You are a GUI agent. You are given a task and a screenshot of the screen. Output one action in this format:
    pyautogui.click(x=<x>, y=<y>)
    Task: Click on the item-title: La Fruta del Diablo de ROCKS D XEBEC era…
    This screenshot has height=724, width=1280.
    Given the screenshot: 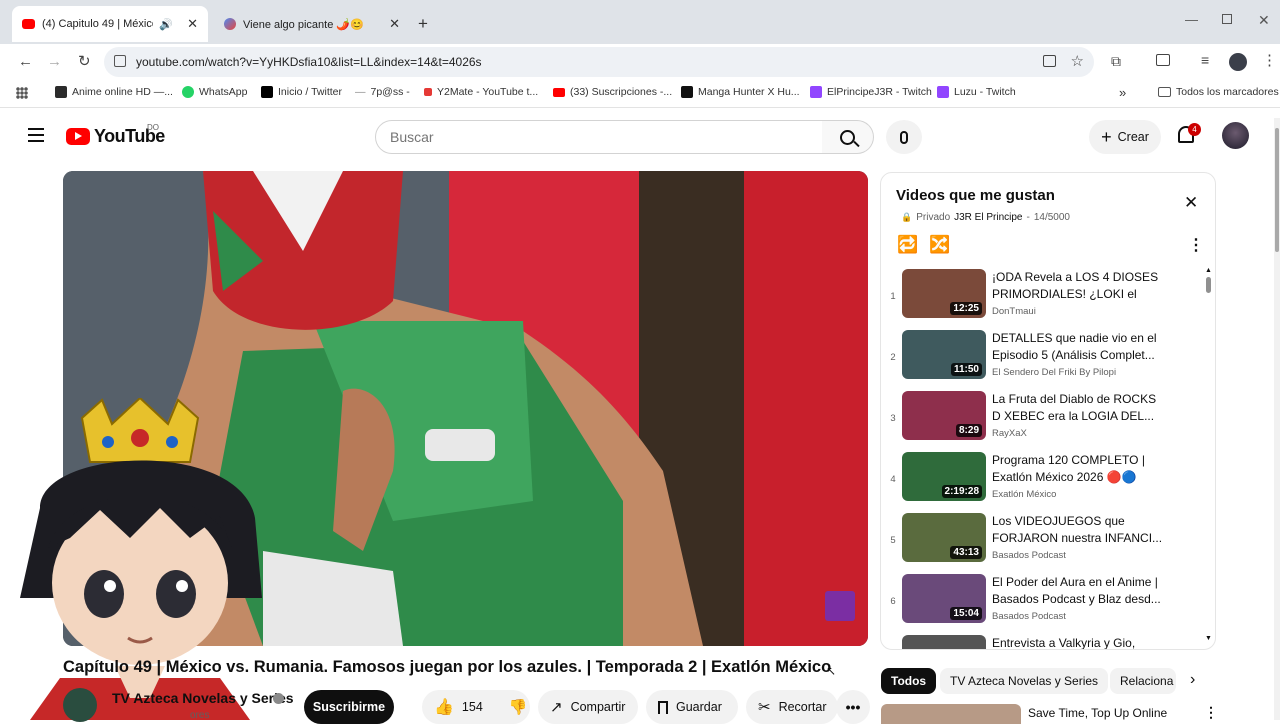 What is the action you would take?
    pyautogui.click(x=1078, y=408)
    